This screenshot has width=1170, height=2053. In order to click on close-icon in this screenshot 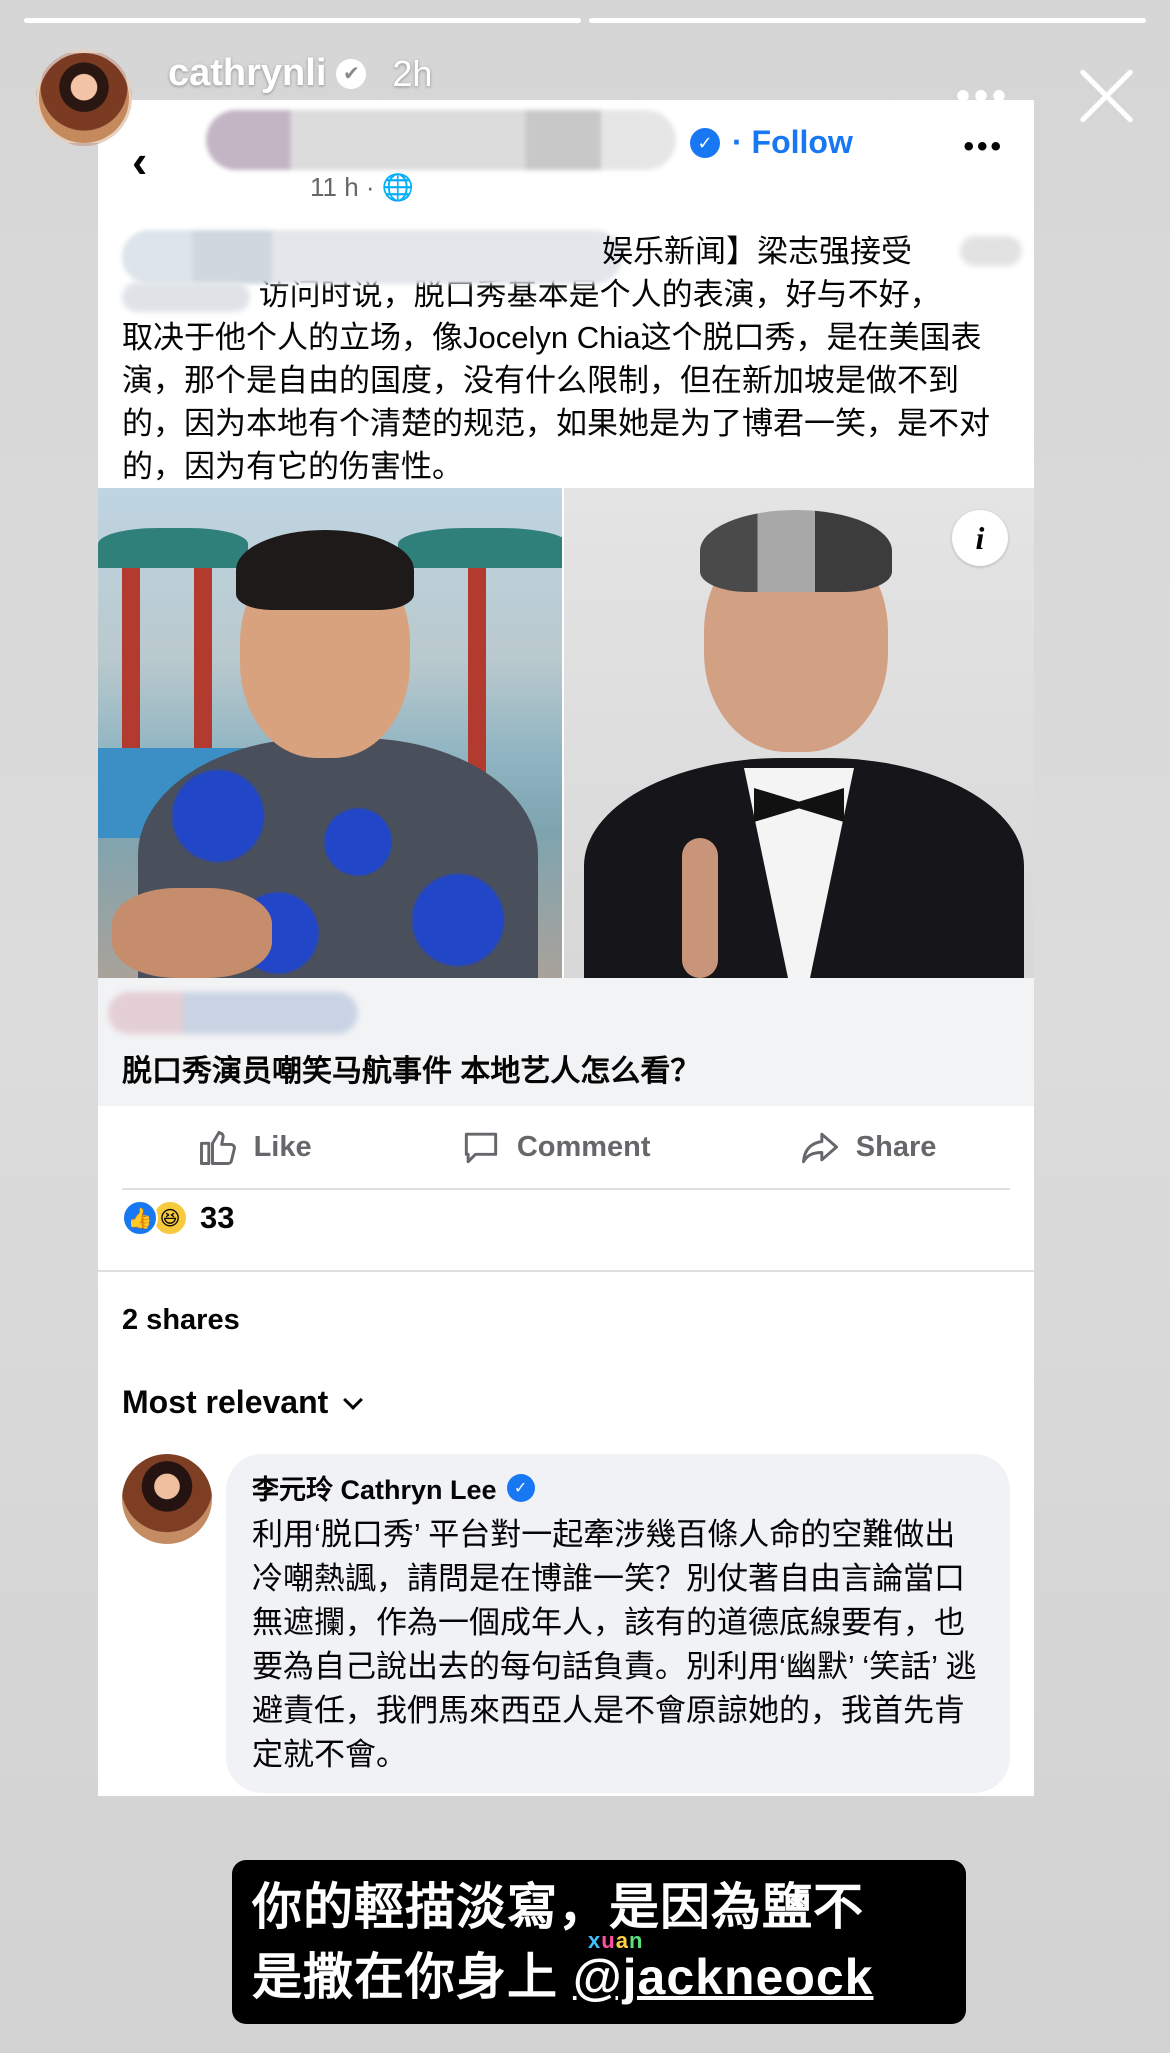, I will do `click(1106, 96)`.